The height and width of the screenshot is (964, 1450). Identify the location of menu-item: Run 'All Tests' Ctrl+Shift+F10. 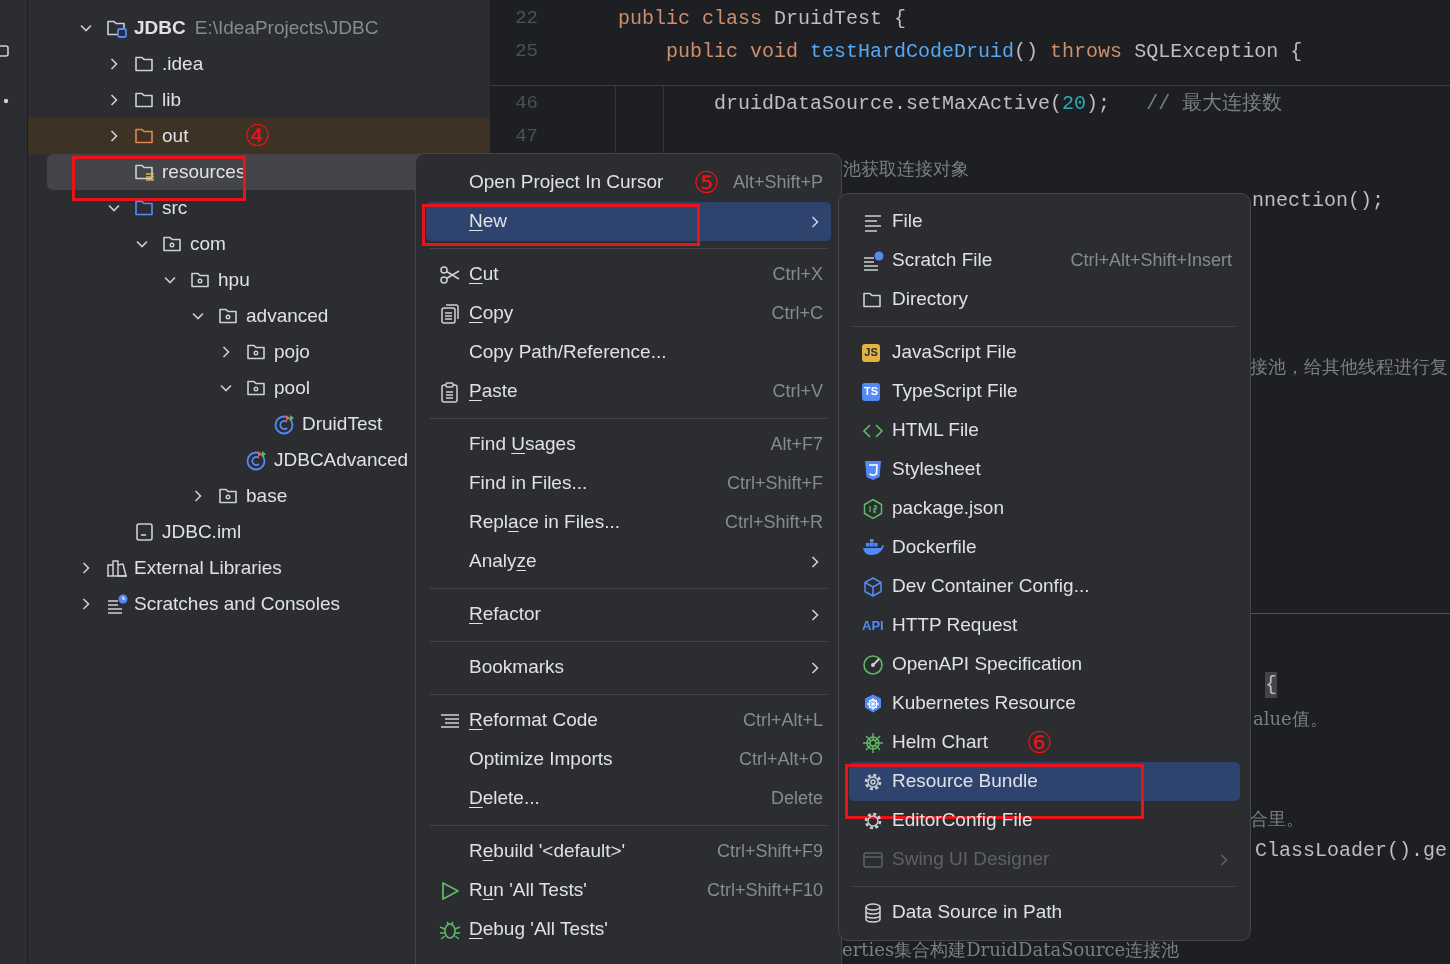
(628, 890).